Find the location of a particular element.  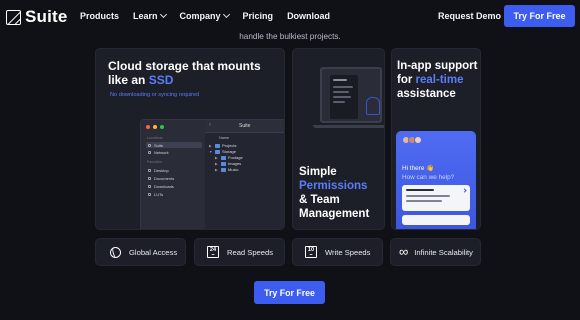

finder-toolbar: ‹ Suite is located at coordinates (244, 126).